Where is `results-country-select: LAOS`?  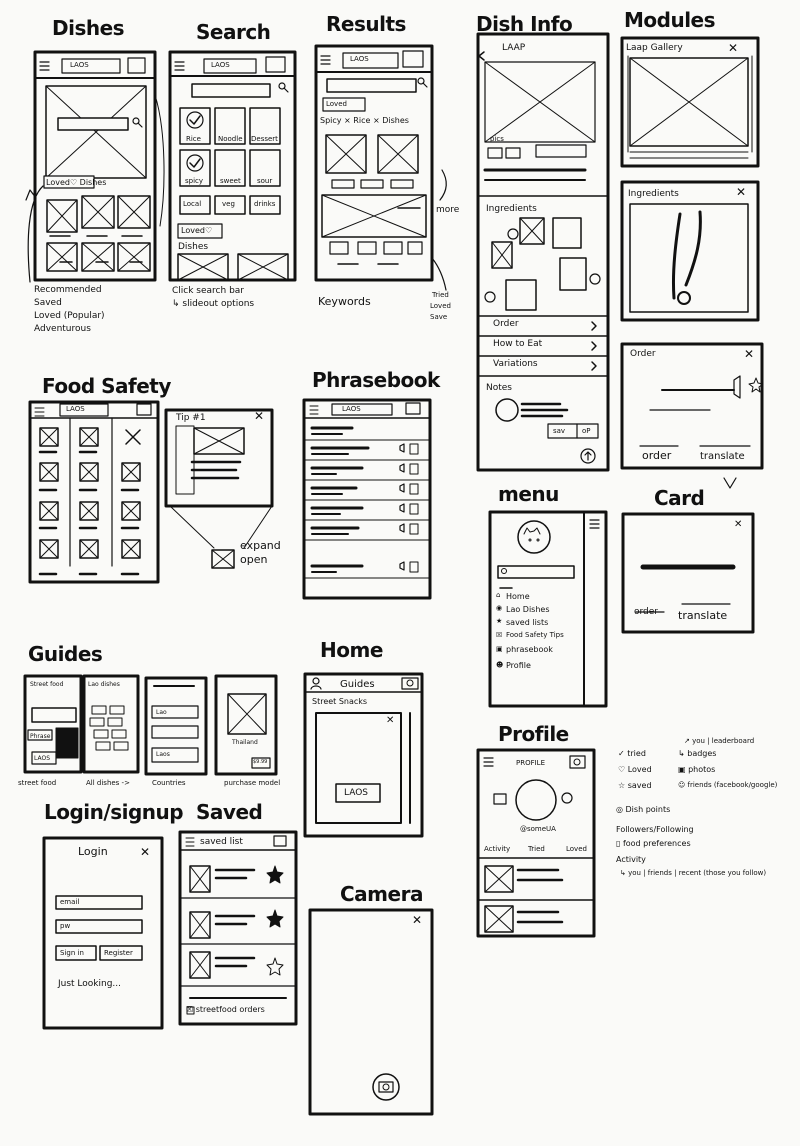
results-country-select: LAOS is located at coordinates (359, 59).